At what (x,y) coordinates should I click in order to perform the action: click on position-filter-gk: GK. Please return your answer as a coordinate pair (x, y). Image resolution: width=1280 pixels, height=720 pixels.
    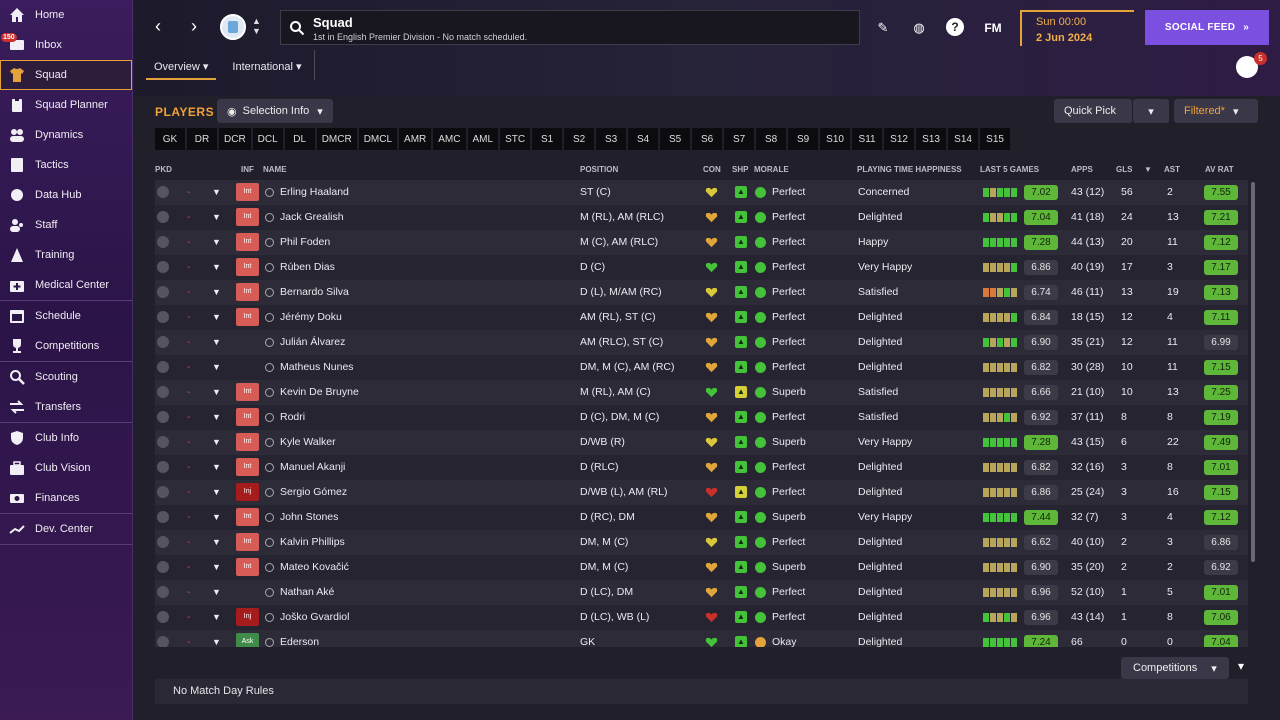
    Looking at the image, I should click on (170, 139).